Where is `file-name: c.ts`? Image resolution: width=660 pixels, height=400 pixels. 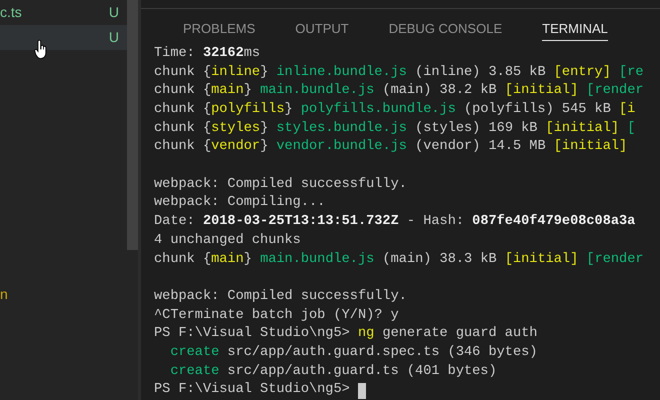 file-name: c.ts is located at coordinates (11, 12).